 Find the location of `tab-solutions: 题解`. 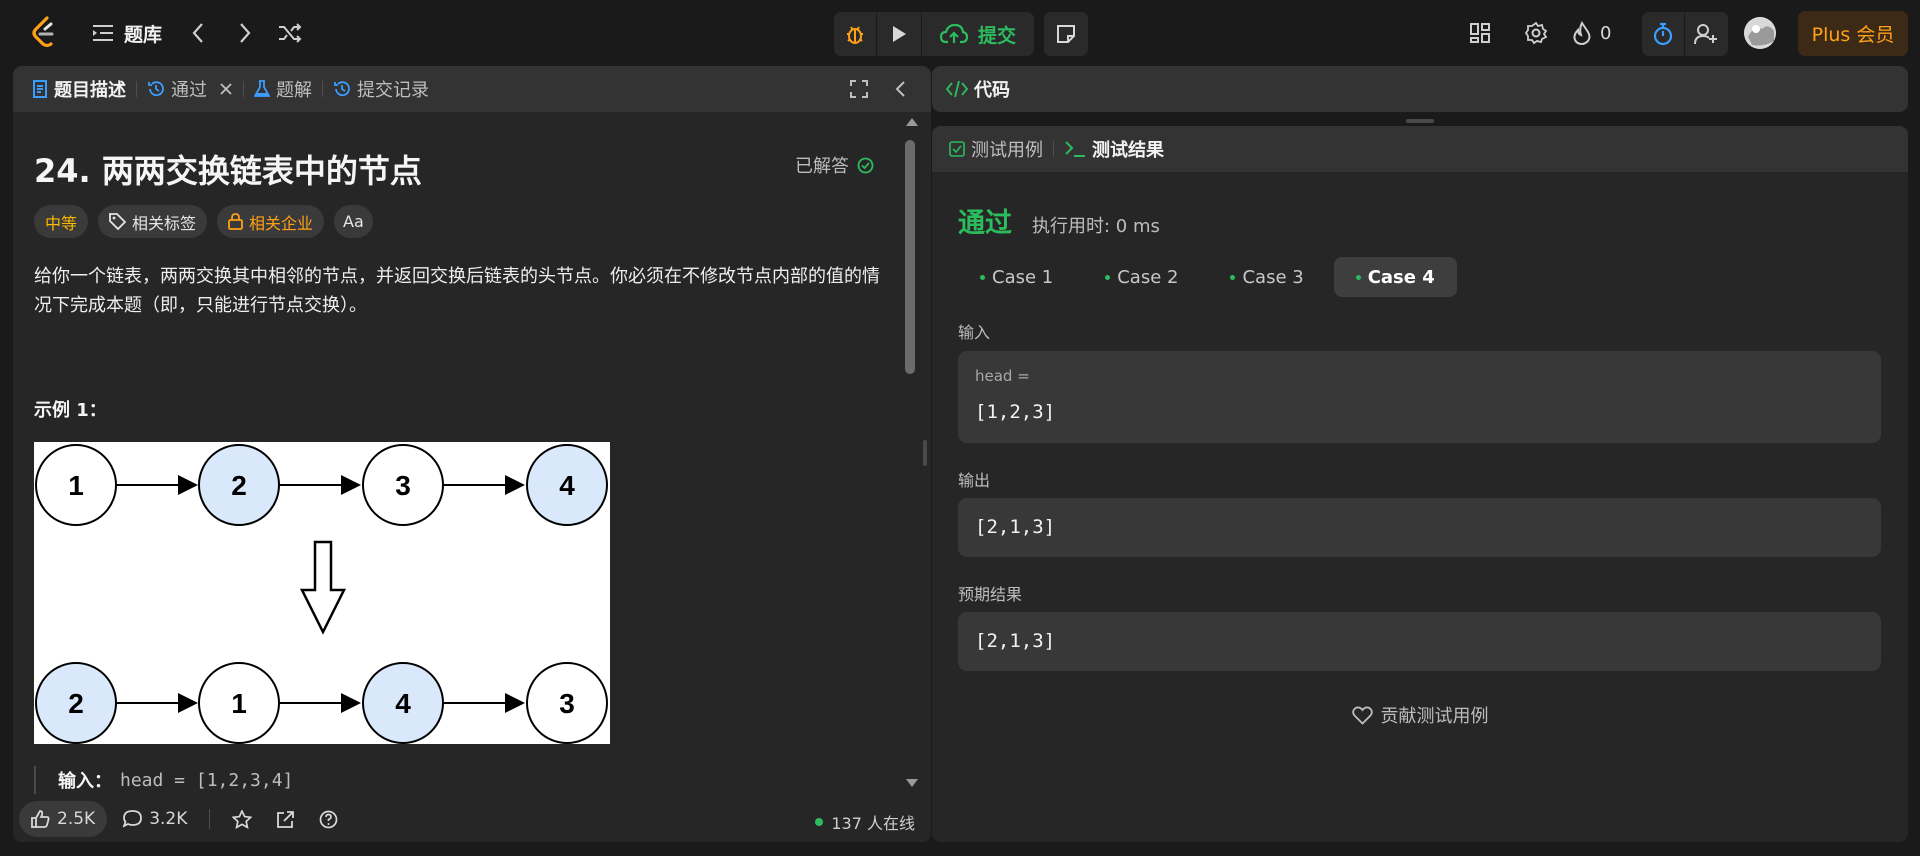

tab-solutions: 题解 is located at coordinates (283, 89).